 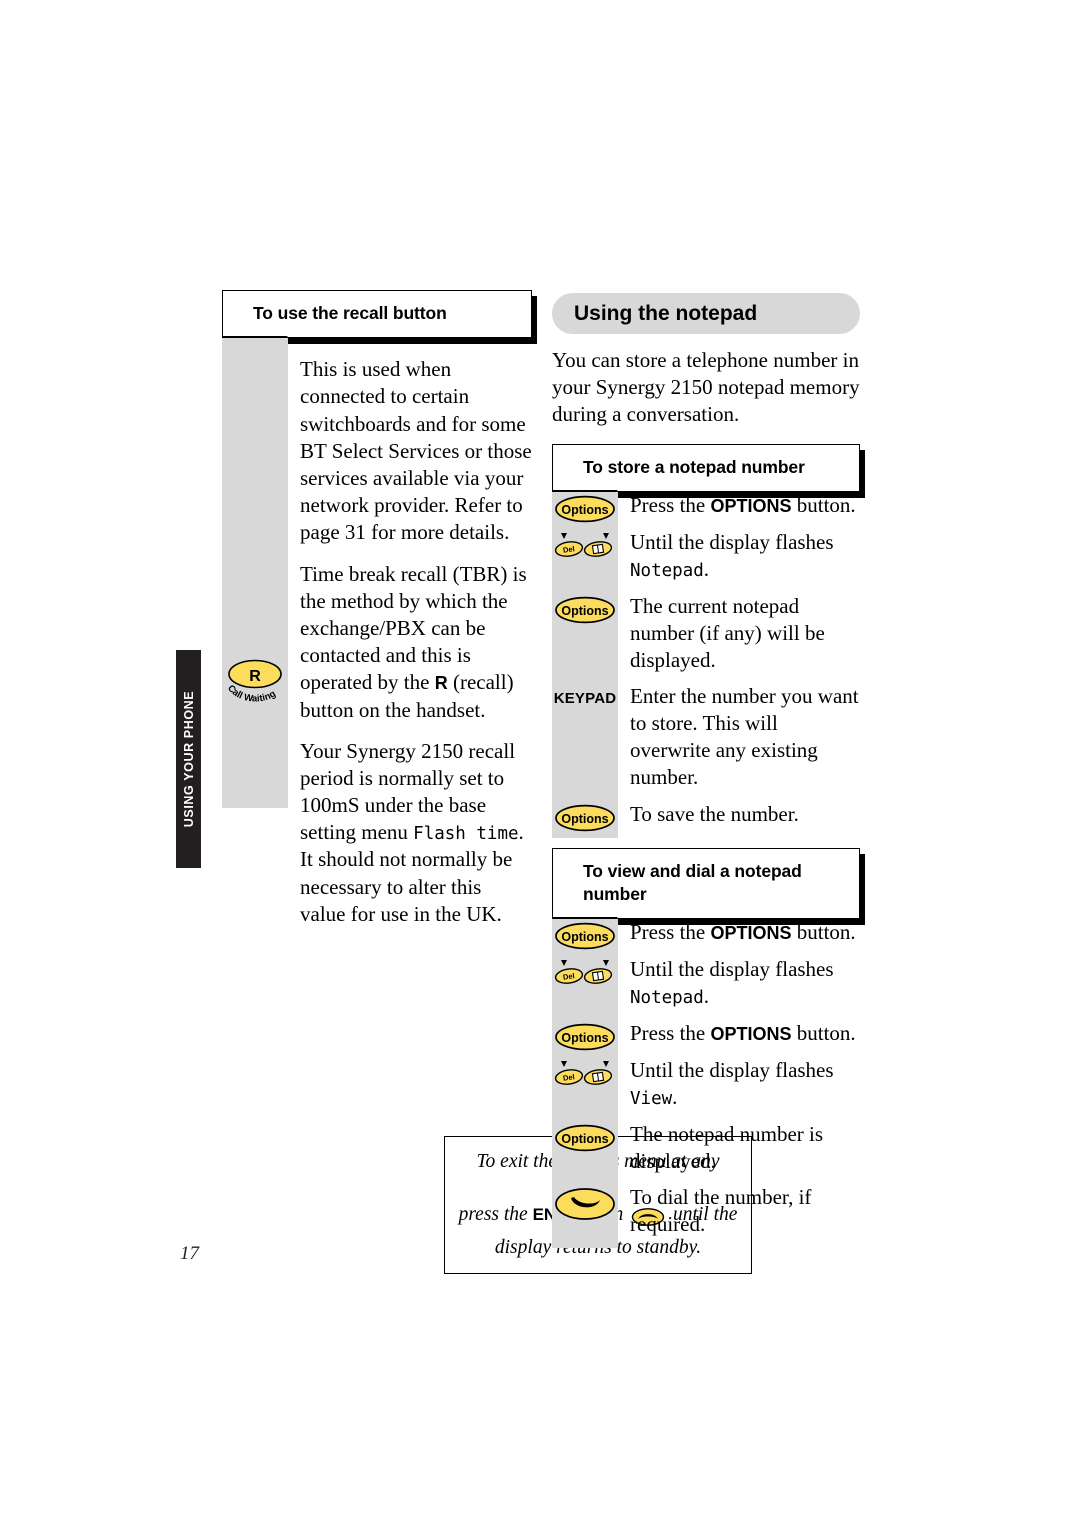 I want to click on step-row: Del Until the display flashes View., so click(x=706, y=1089).